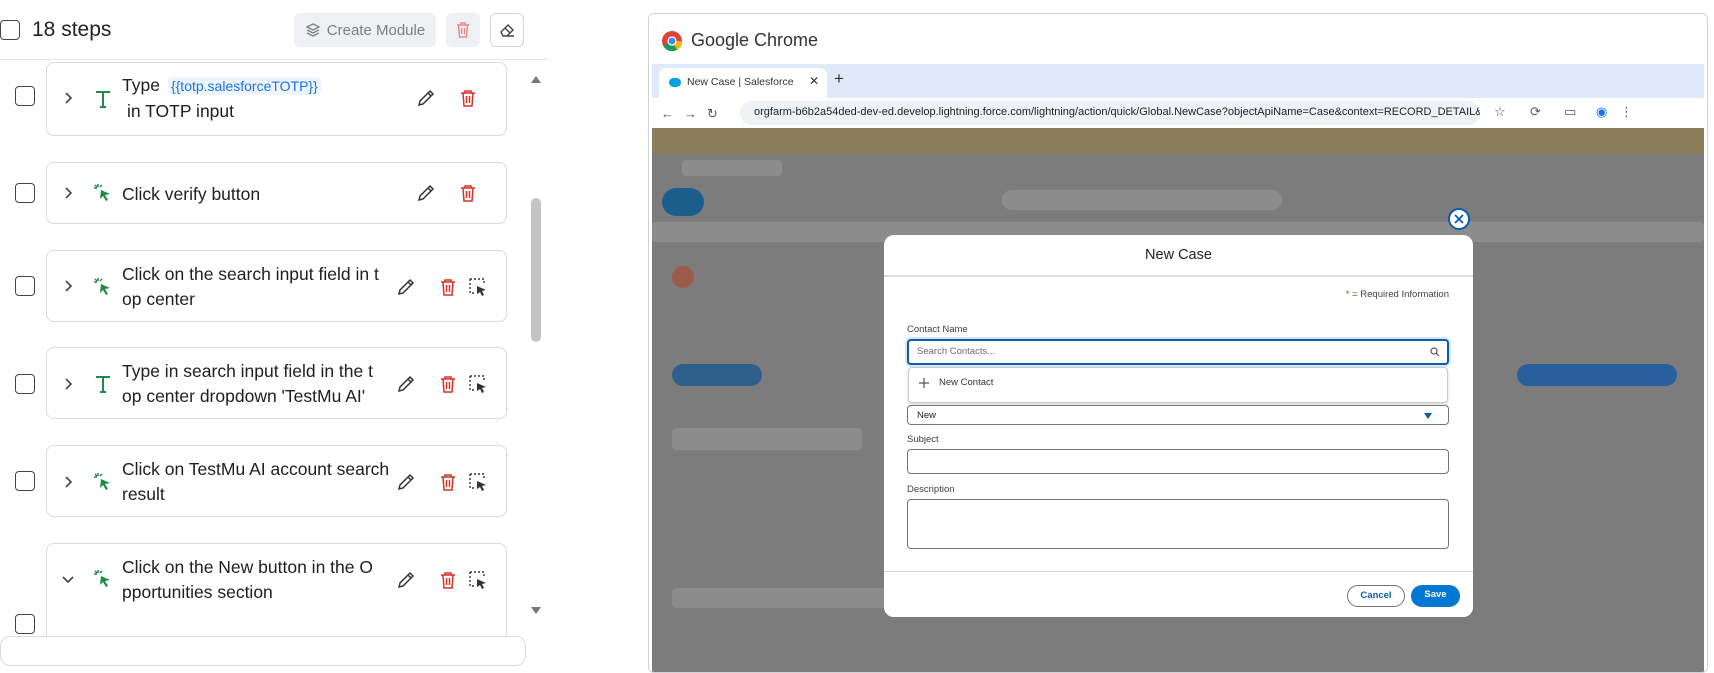  I want to click on steps-count: 18 steps, so click(72, 29).